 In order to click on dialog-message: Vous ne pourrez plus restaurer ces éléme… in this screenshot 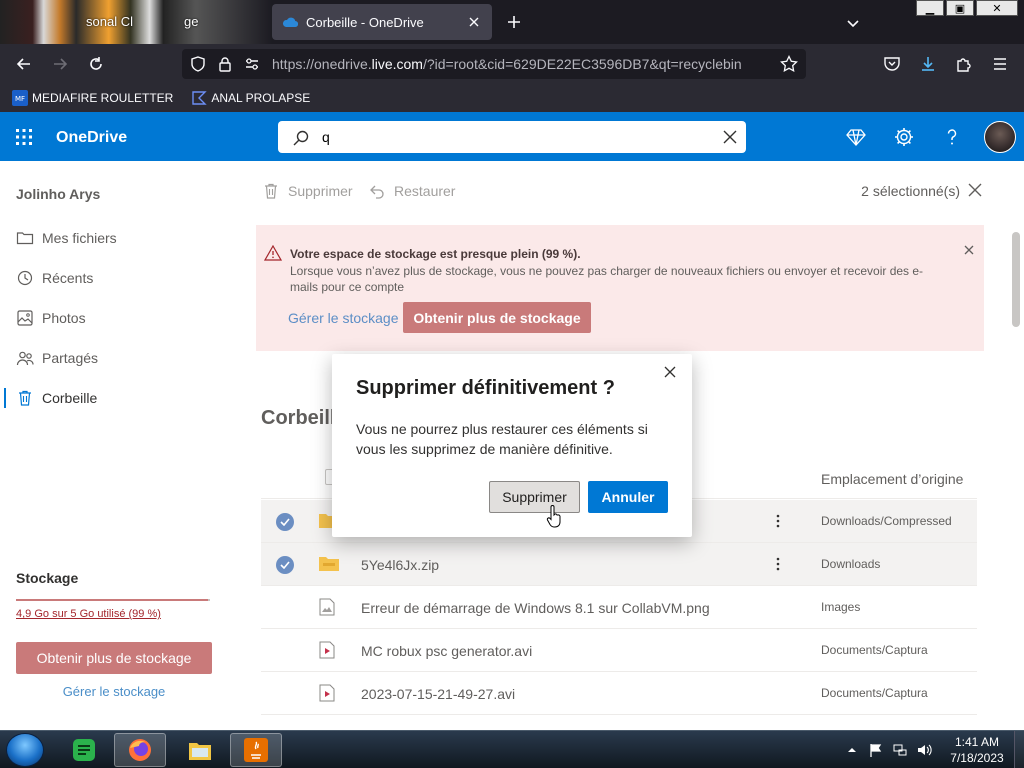, I will do `click(502, 439)`.